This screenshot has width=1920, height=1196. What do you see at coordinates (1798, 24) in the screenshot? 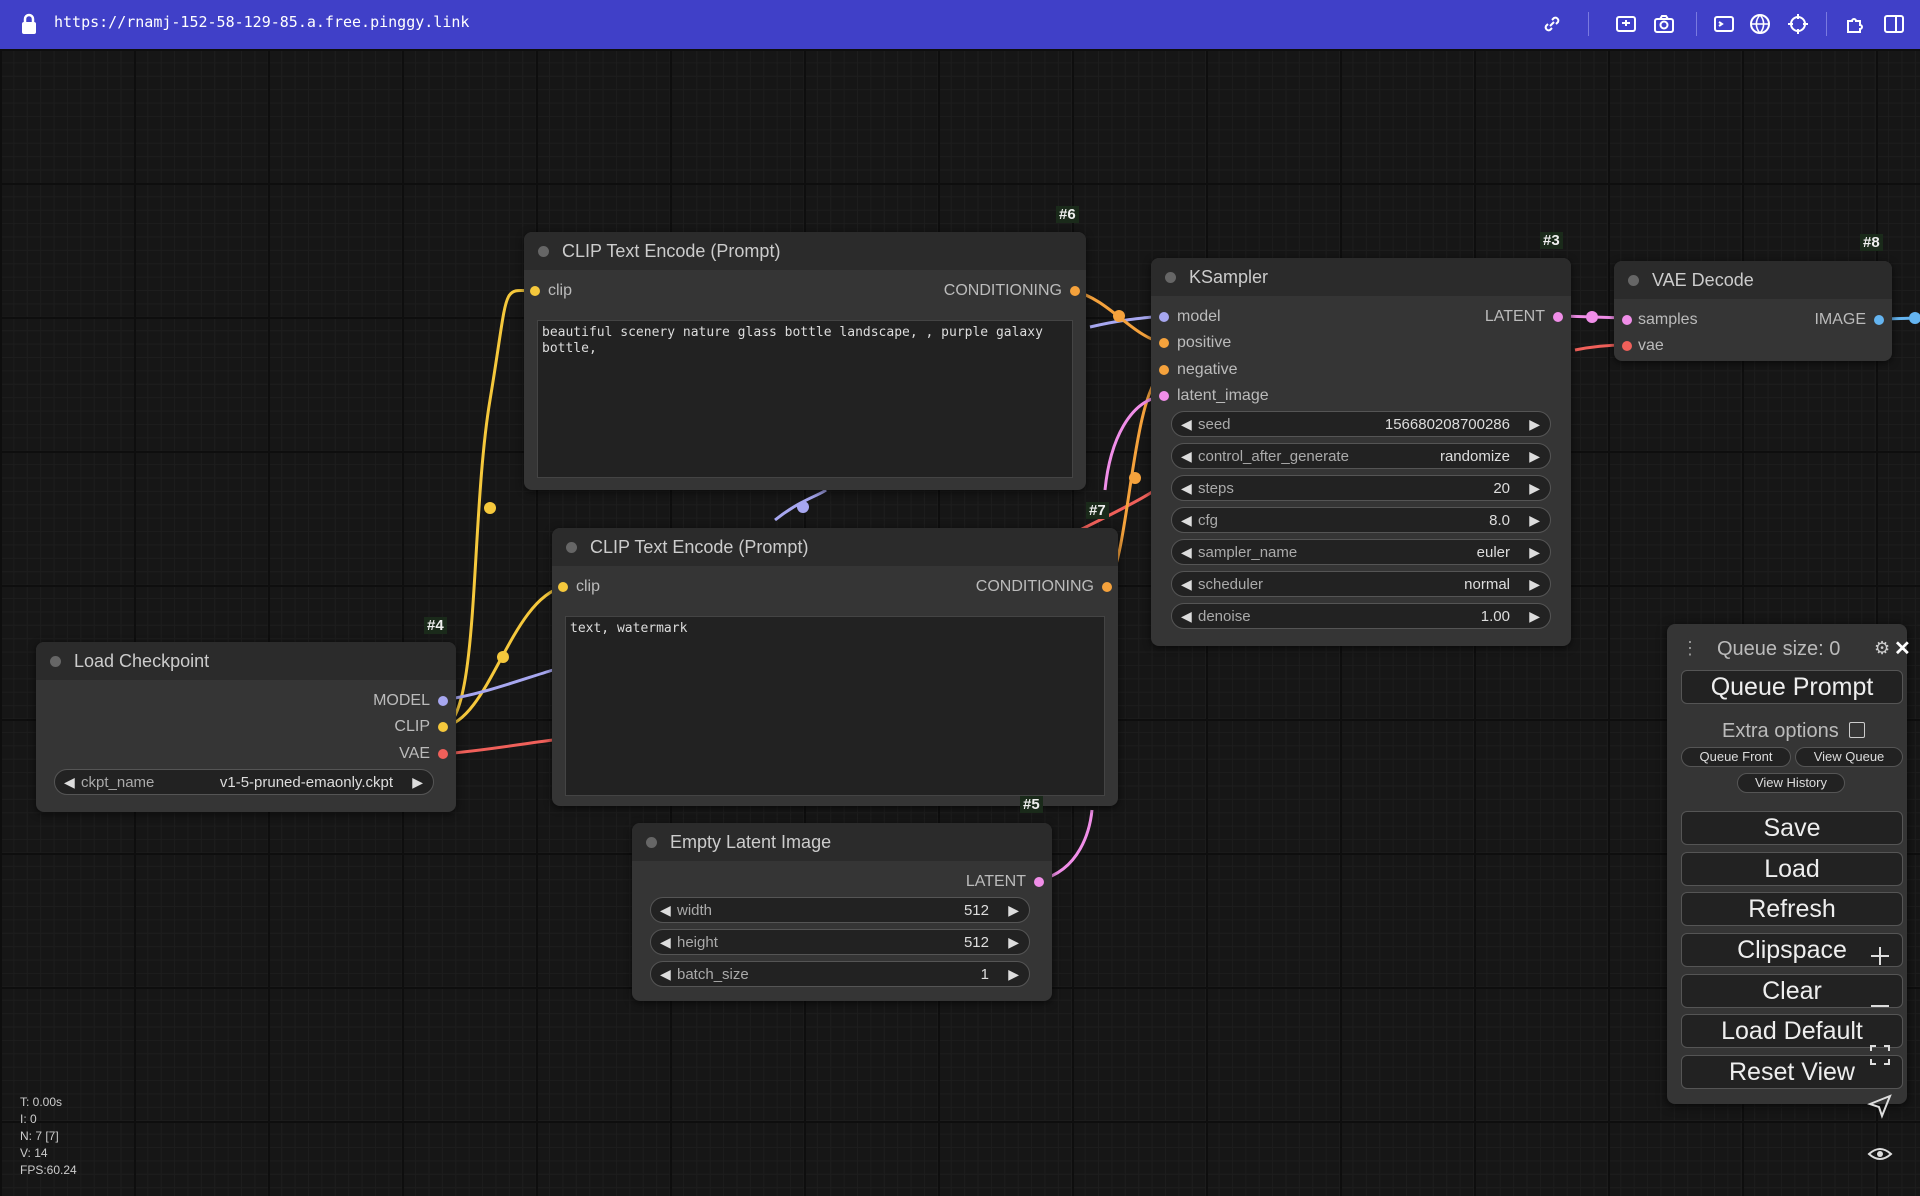
I see `crosshair-icon` at bounding box center [1798, 24].